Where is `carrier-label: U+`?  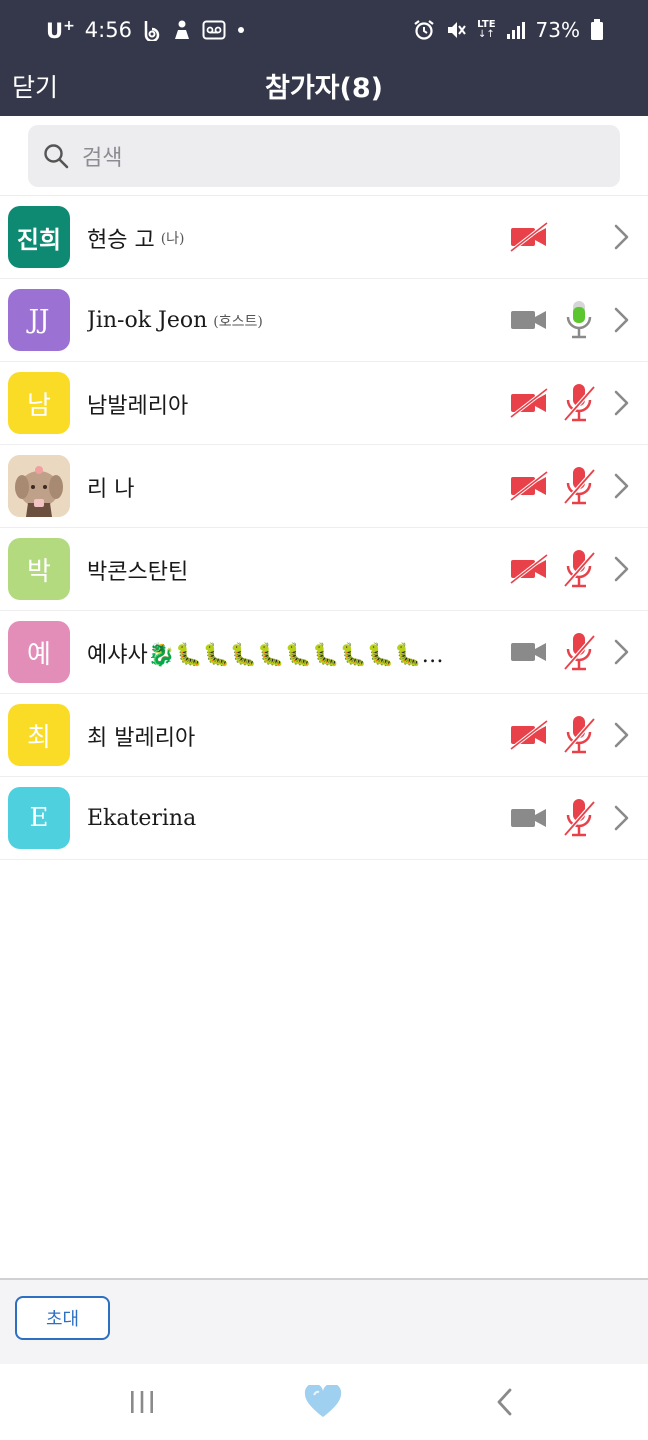 carrier-label: U+ is located at coordinates (60, 30).